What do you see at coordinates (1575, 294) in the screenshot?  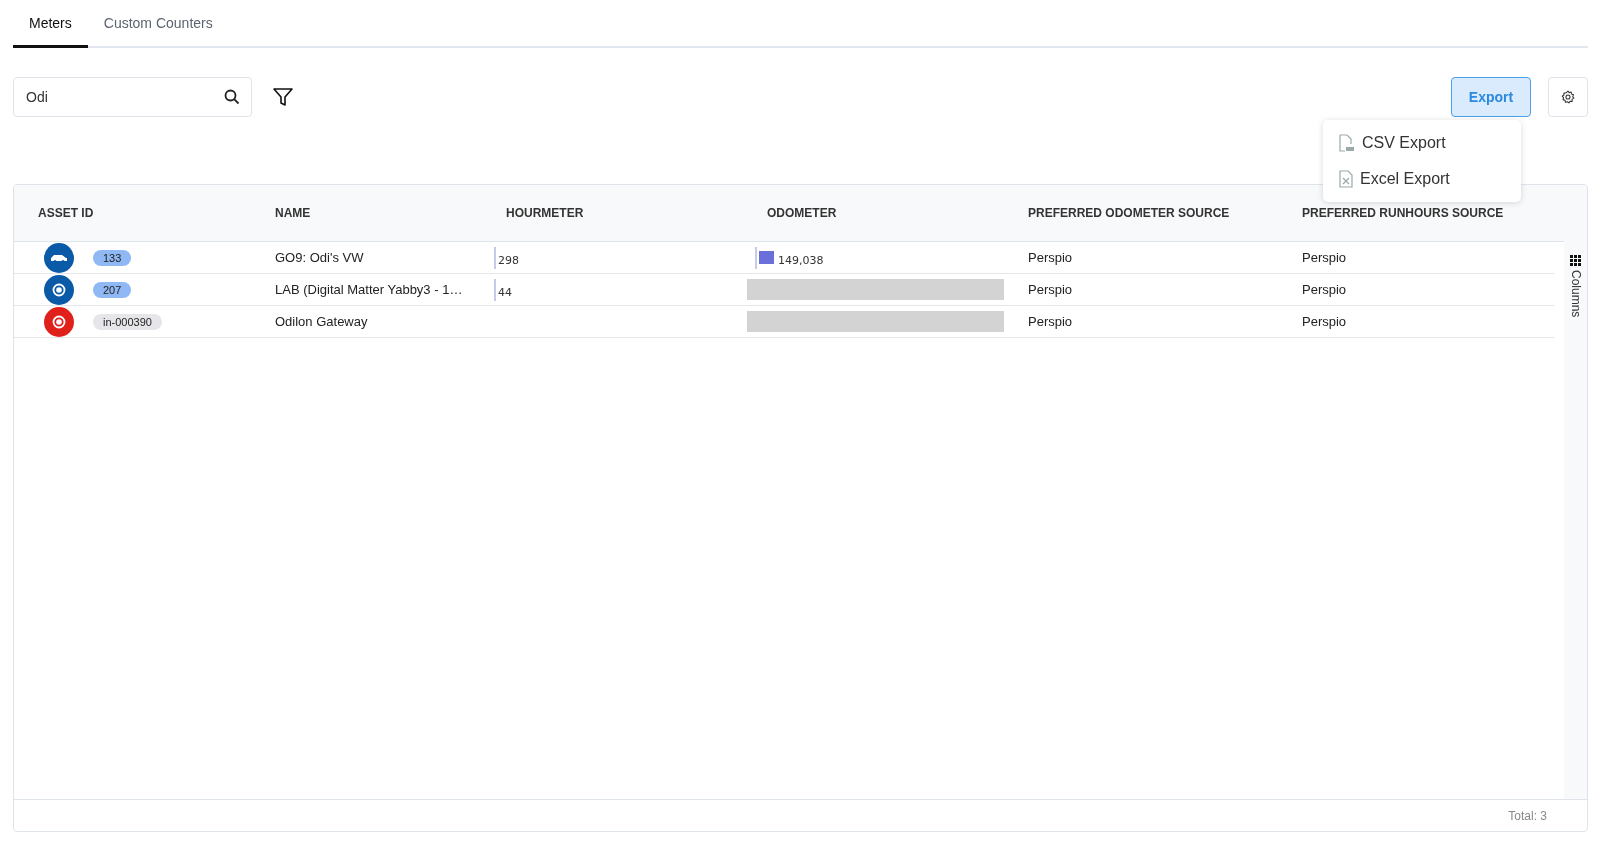 I see `columns-label: Columns` at bounding box center [1575, 294].